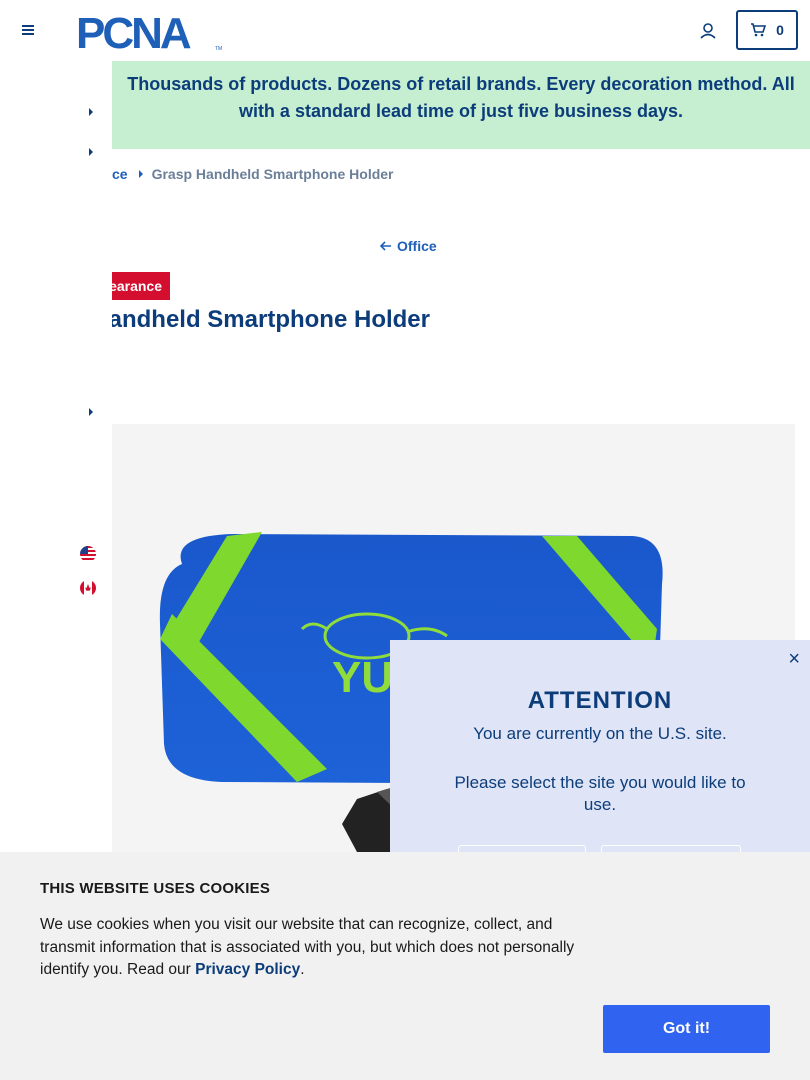  Describe the element at coordinates (271, 319) in the screenshot. I see `product-title-text: Grasp Handheld Smartphone Holder` at that location.